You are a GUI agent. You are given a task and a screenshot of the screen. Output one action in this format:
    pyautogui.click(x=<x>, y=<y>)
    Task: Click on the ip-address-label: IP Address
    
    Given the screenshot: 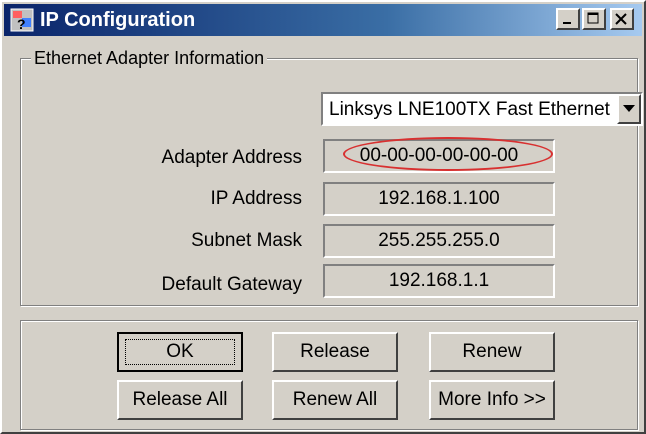 What is the action you would take?
    pyautogui.click(x=256, y=198)
    